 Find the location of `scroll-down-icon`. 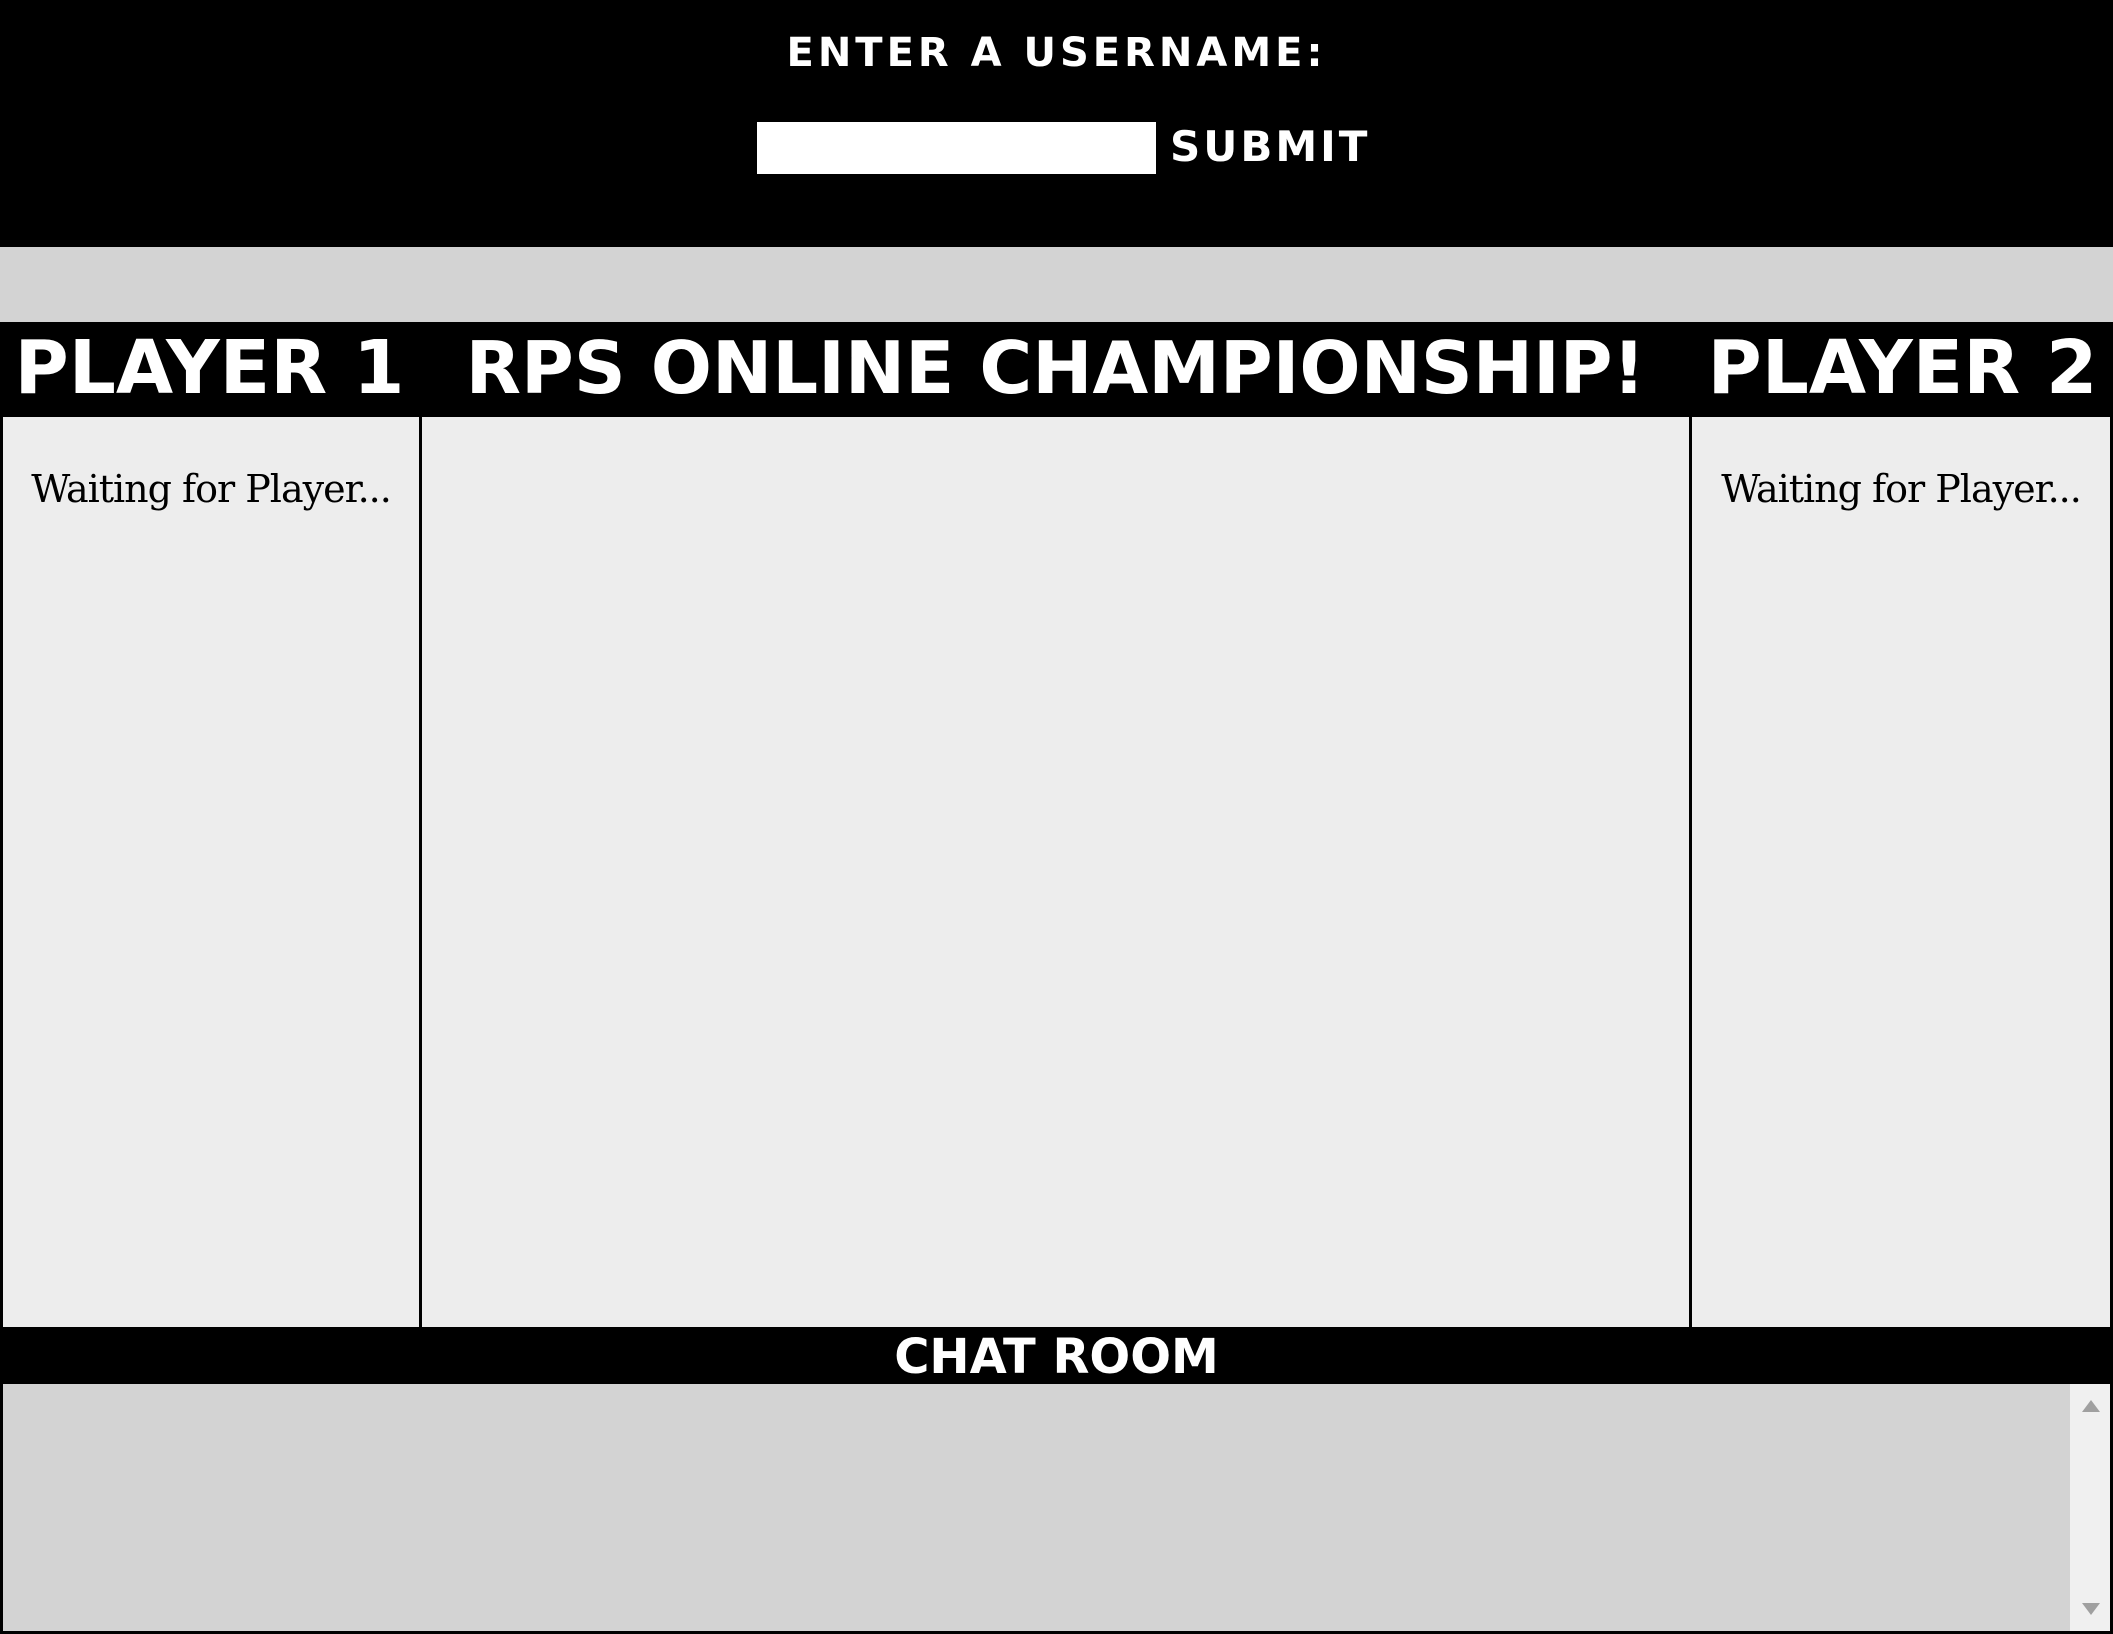

scroll-down-icon is located at coordinates (2091, 1609).